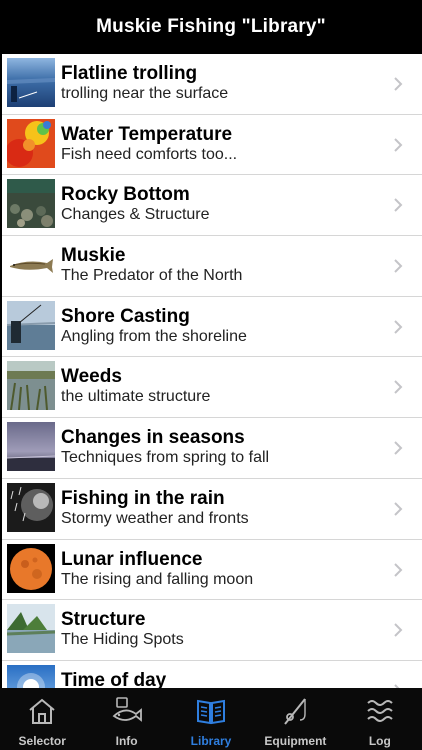  What do you see at coordinates (212, 674) in the screenshot?
I see `list-item: Time of day` at bounding box center [212, 674].